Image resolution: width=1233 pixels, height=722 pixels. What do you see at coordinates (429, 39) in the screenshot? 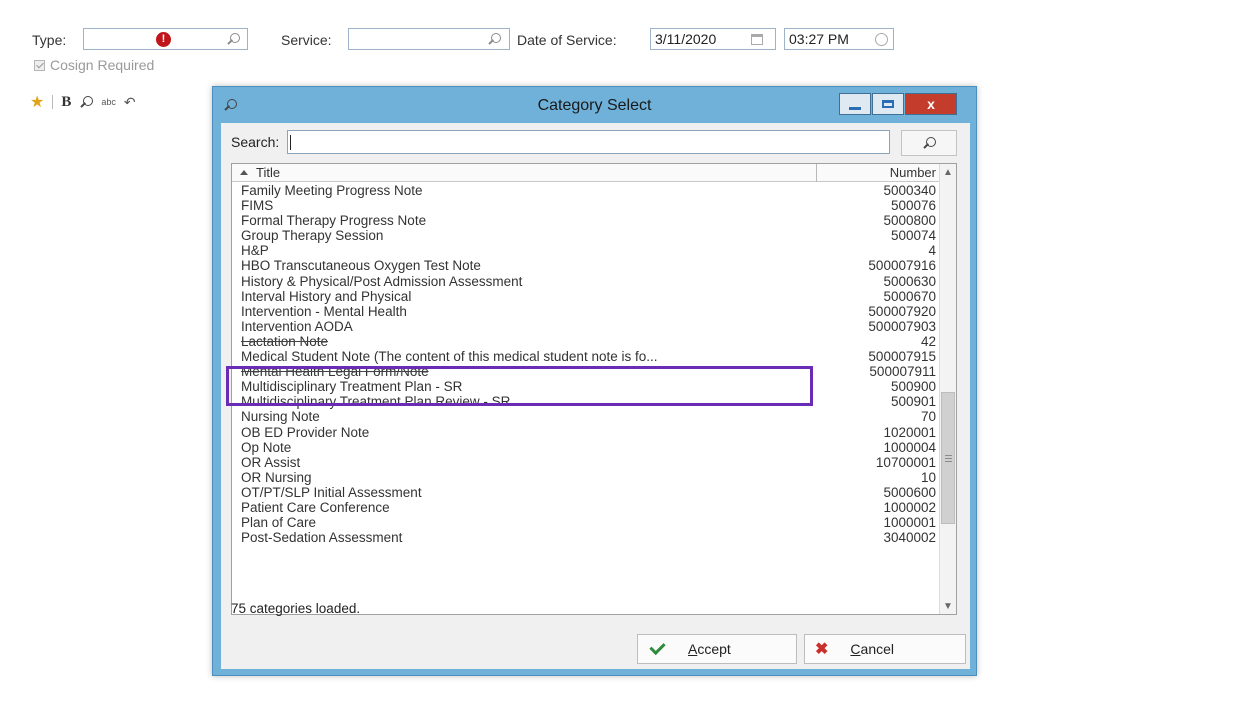
I see `service-field` at bounding box center [429, 39].